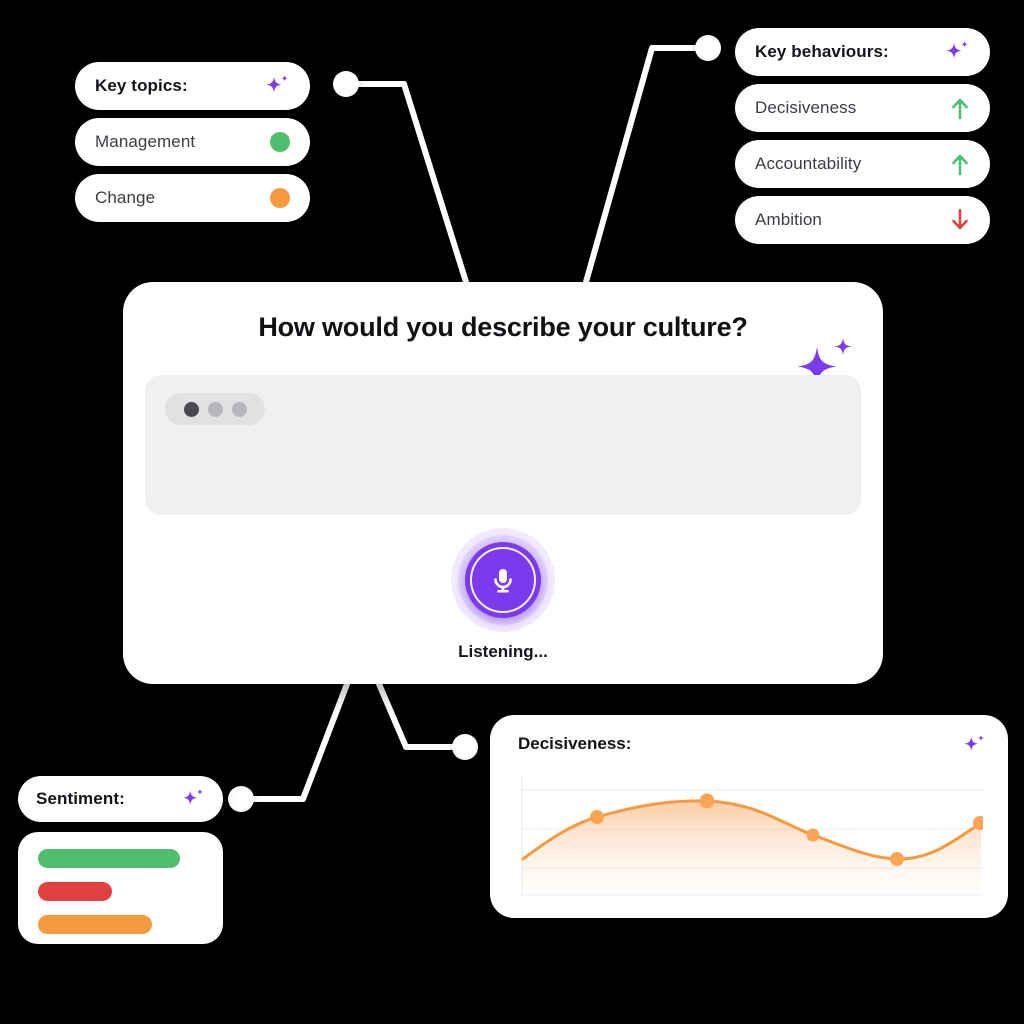 The height and width of the screenshot is (1024, 1024). Describe the element at coordinates (960, 219) in the screenshot. I see `arrow-down-icon` at that location.